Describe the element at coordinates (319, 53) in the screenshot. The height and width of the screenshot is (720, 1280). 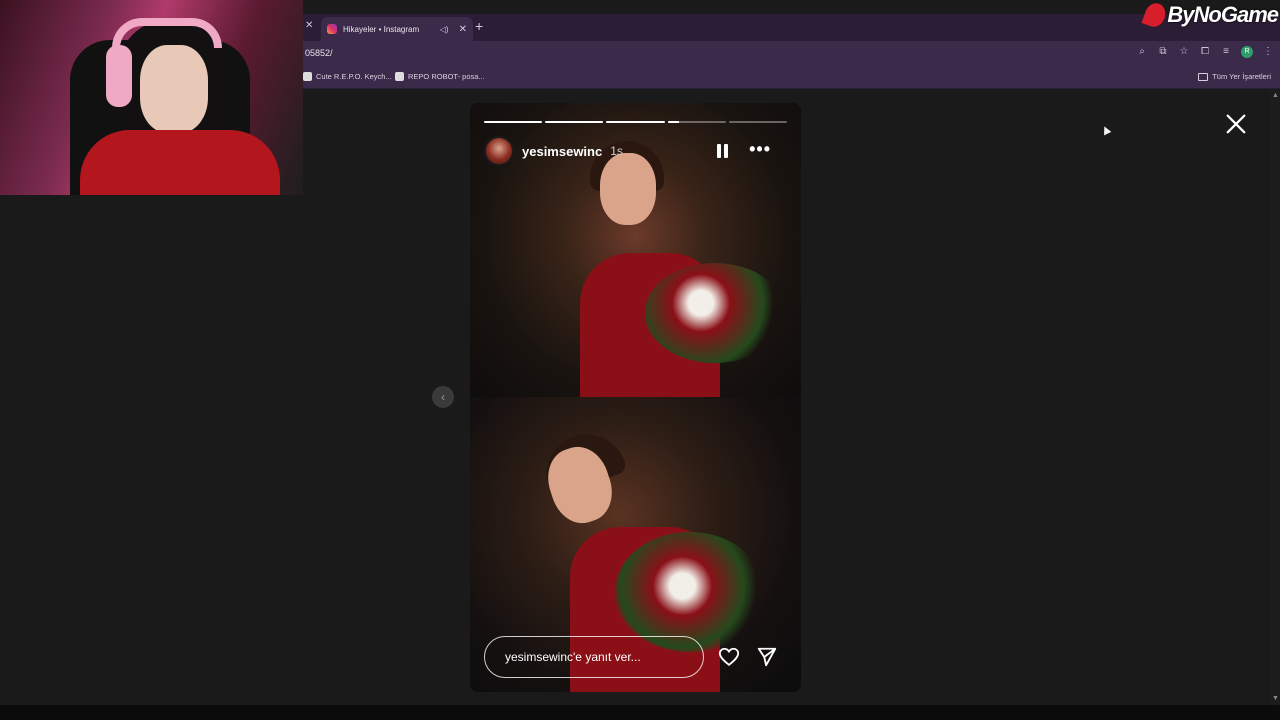
I see `url-field: 05852/` at that location.